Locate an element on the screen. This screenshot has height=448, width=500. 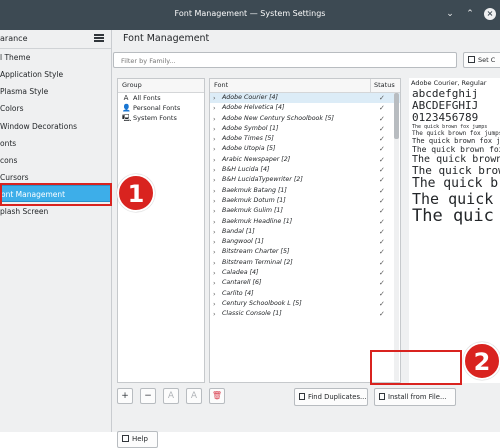
sidebar-item-icons: cons is located at coordinates (55, 160).